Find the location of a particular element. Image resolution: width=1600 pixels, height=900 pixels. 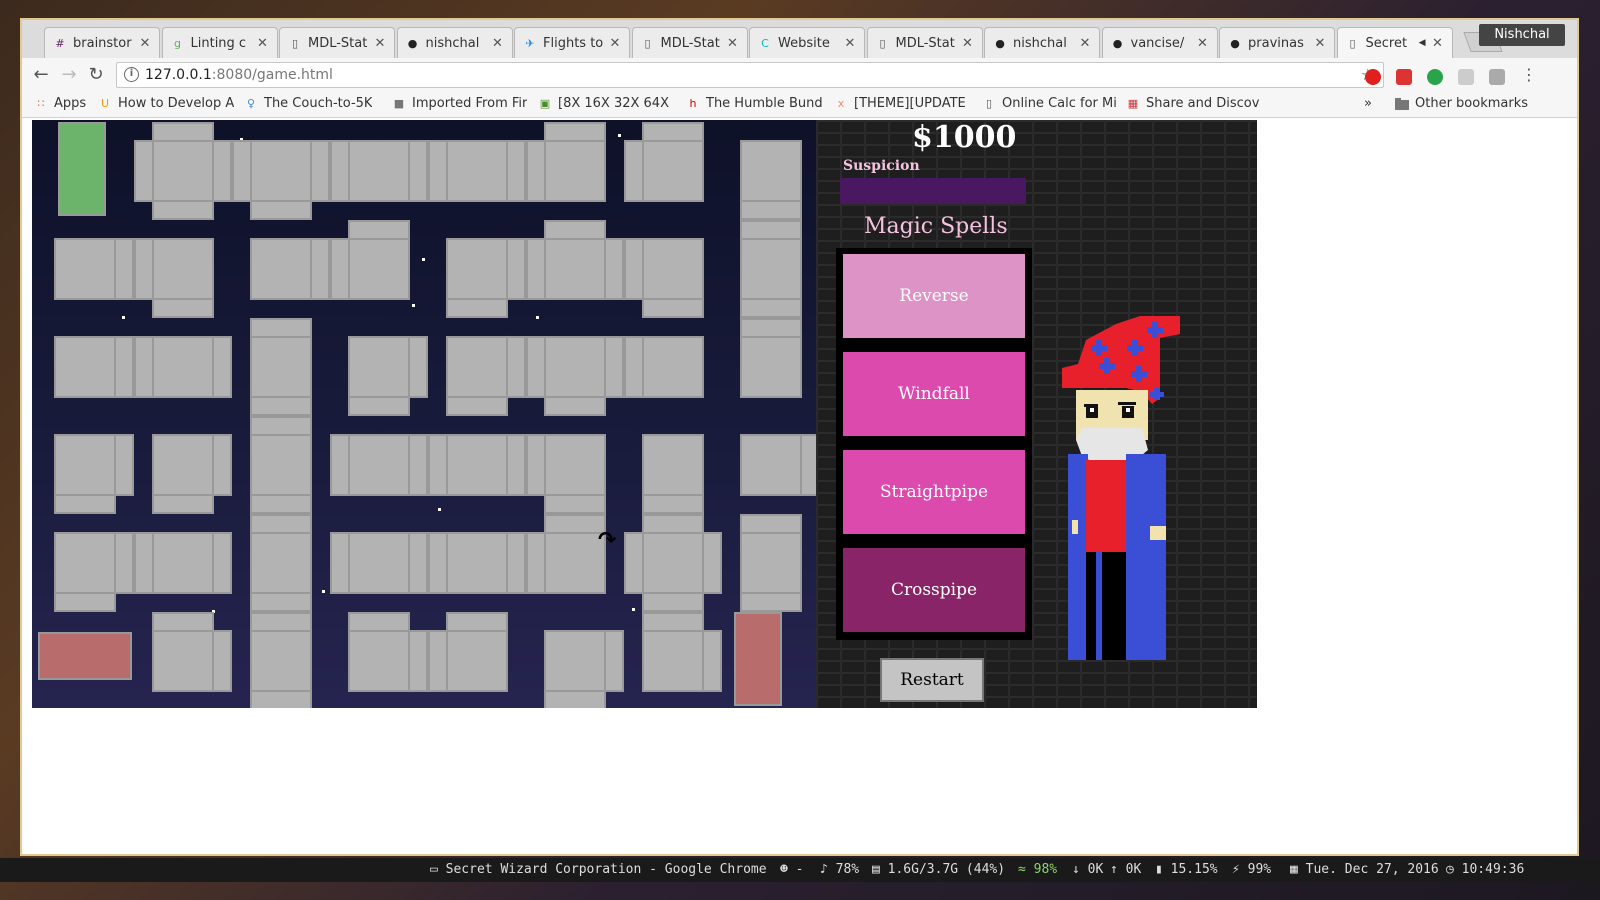

spell-reverse-button: Reverse is located at coordinates (934, 296).